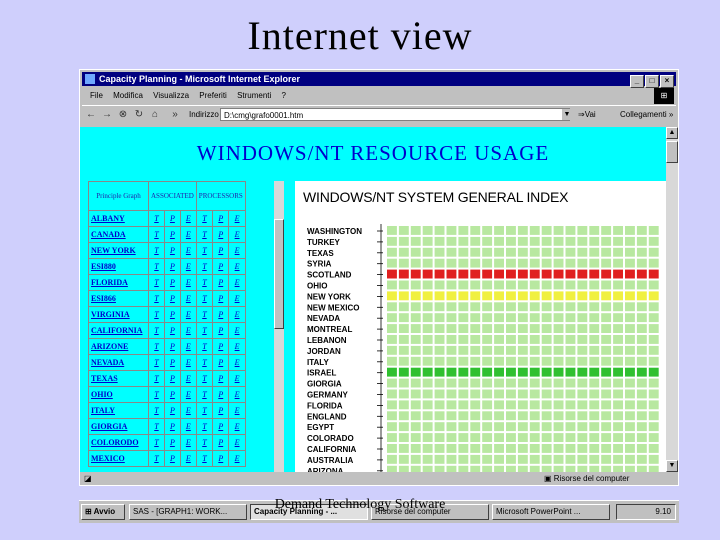  Describe the element at coordinates (672, 133) in the screenshot. I see `scroll-up-icon: ▲` at that location.